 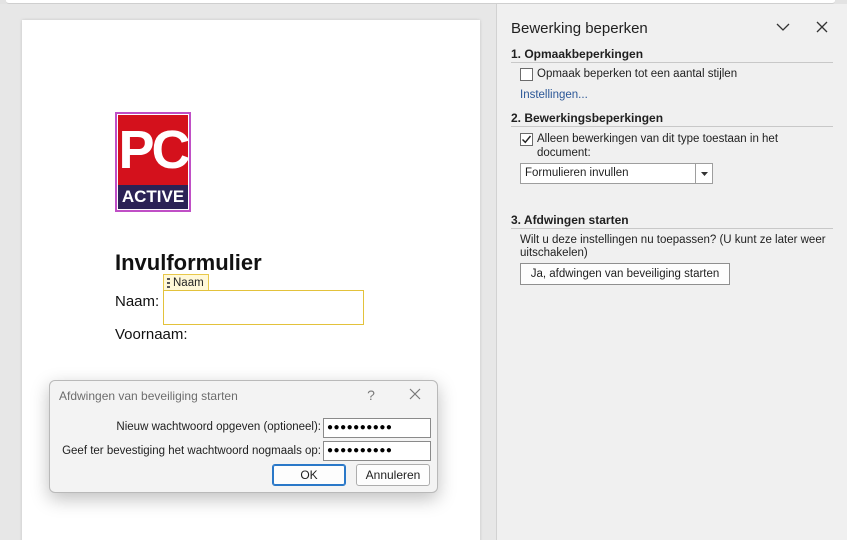 I want to click on new-password-input: ●●●●●●●●●●, so click(x=377, y=428).